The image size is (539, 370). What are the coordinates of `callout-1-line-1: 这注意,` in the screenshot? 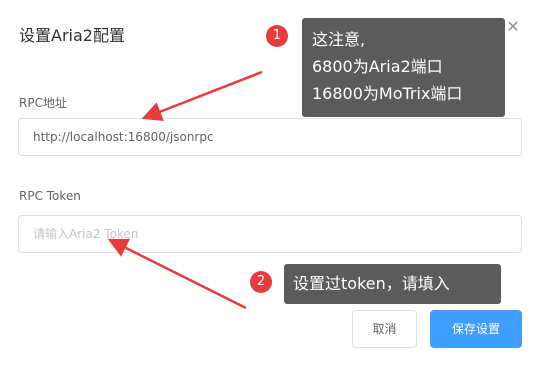 It's located at (339, 39).